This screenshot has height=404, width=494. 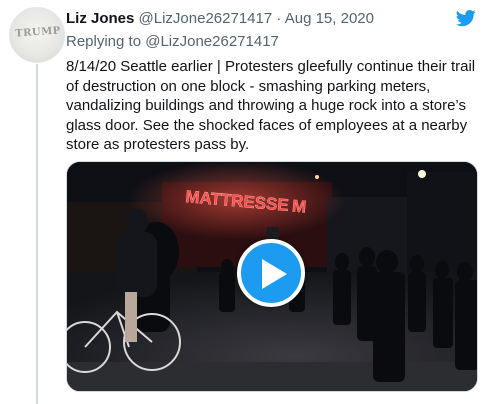 I want to click on play-icon, so click(x=274, y=274).